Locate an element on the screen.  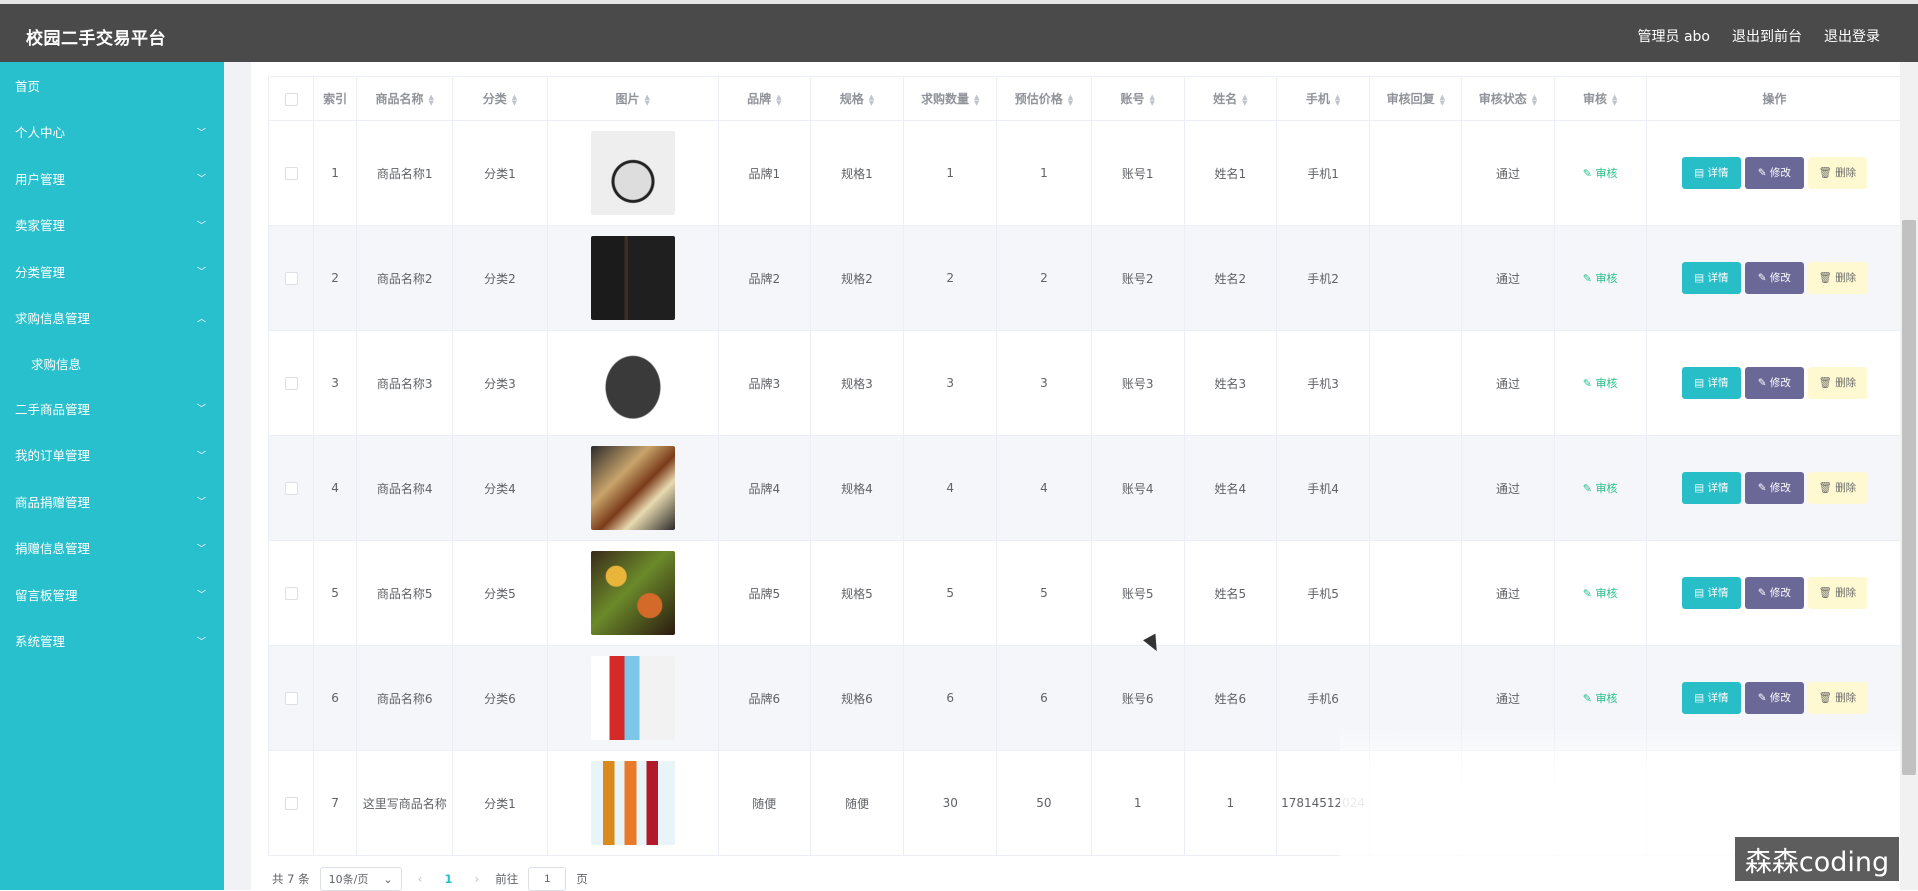
current-page: 1 is located at coordinates (448, 879).